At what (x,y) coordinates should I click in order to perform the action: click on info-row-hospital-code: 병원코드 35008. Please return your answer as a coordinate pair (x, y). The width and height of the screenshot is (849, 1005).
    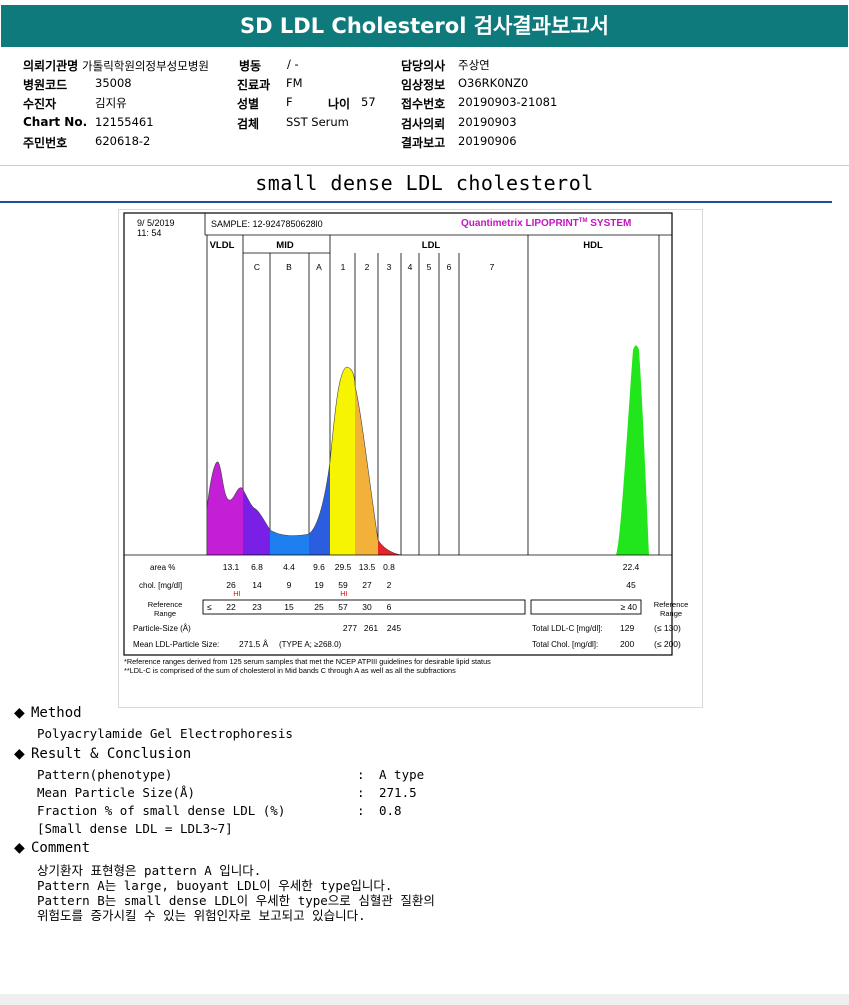
    Looking at the image, I should click on (77, 84).